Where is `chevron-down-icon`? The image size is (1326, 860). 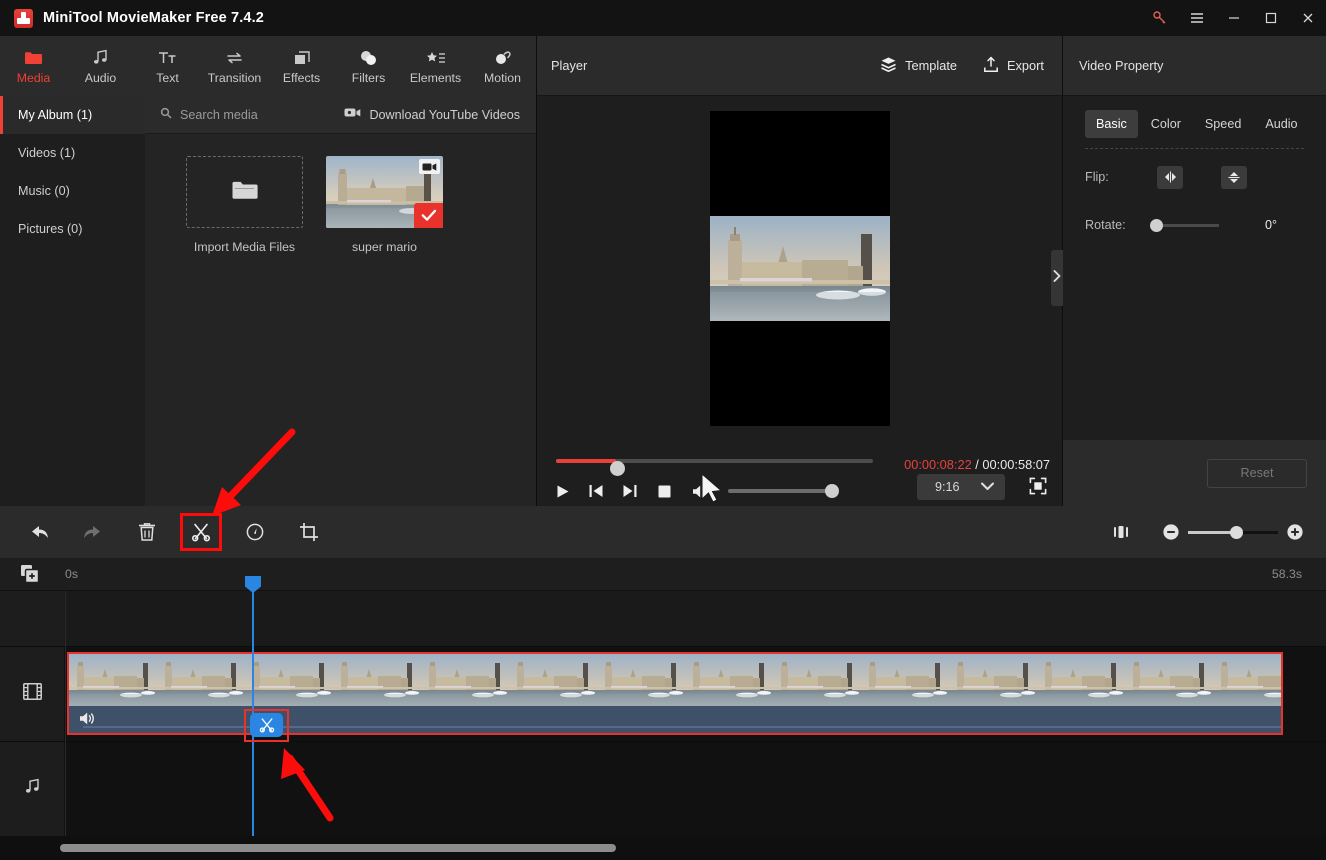 chevron-down-icon is located at coordinates (987, 487).